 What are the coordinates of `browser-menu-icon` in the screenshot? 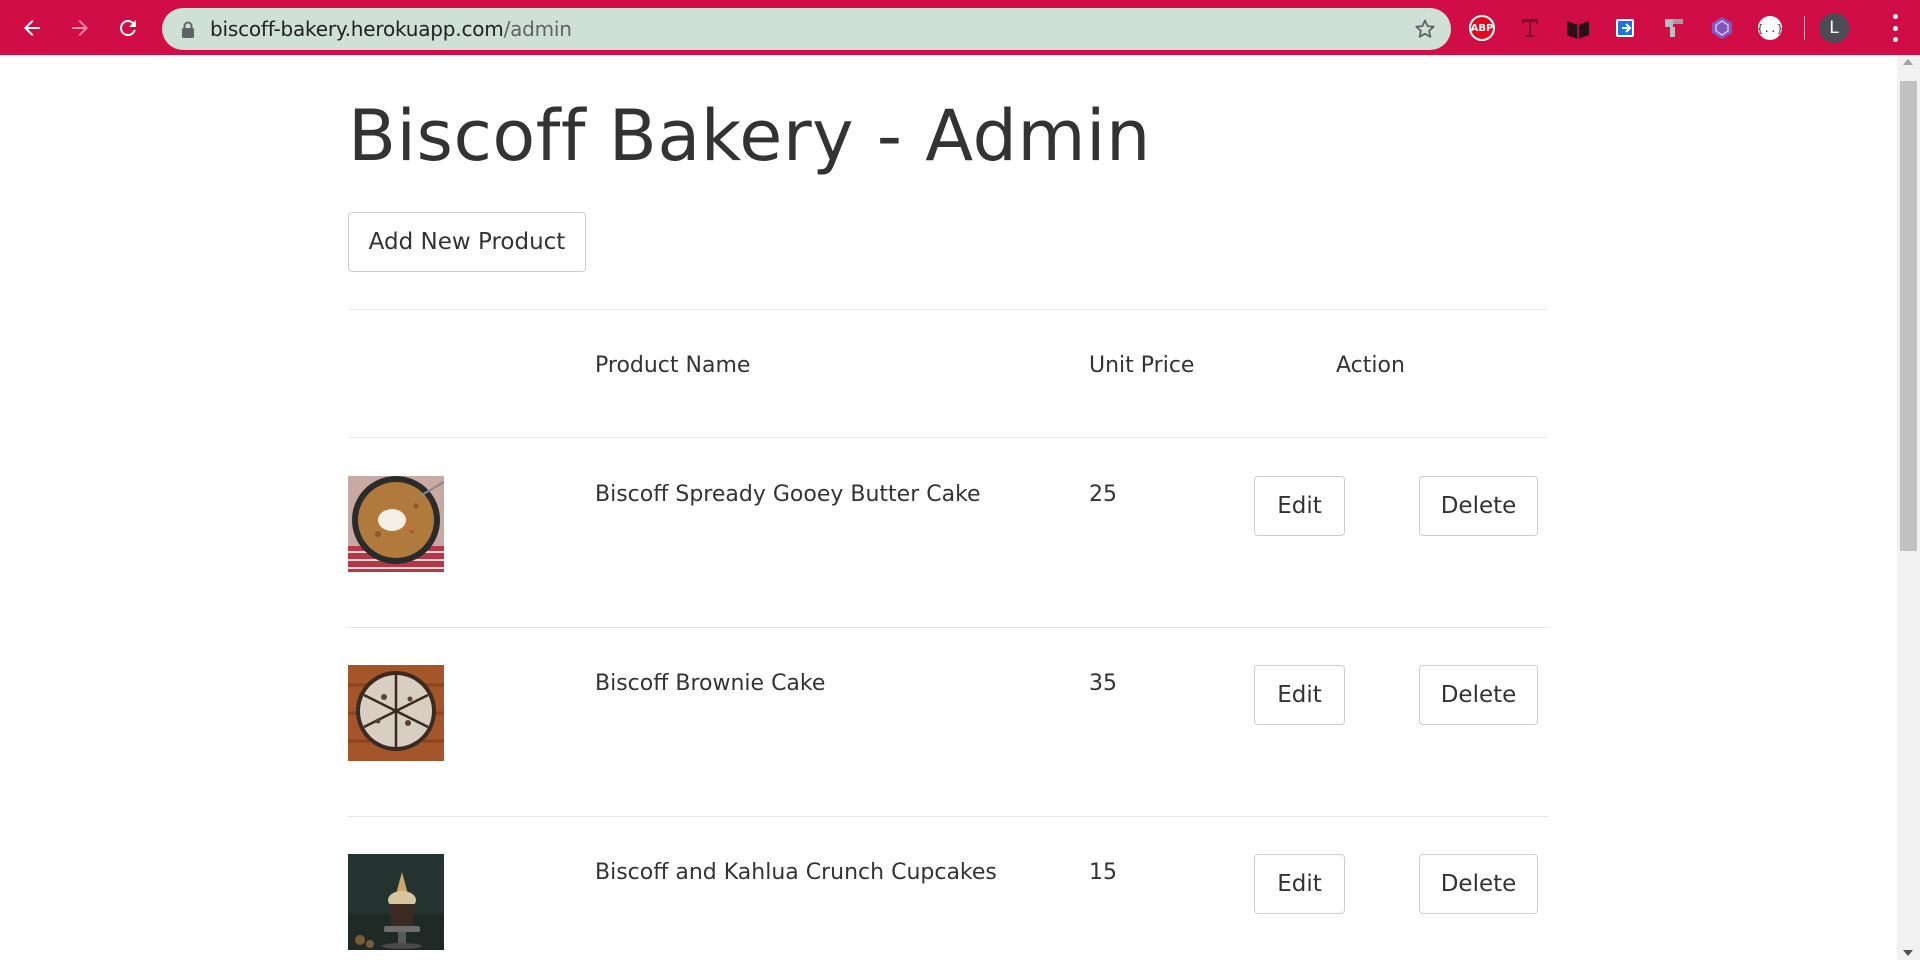 It's located at (1895, 28).